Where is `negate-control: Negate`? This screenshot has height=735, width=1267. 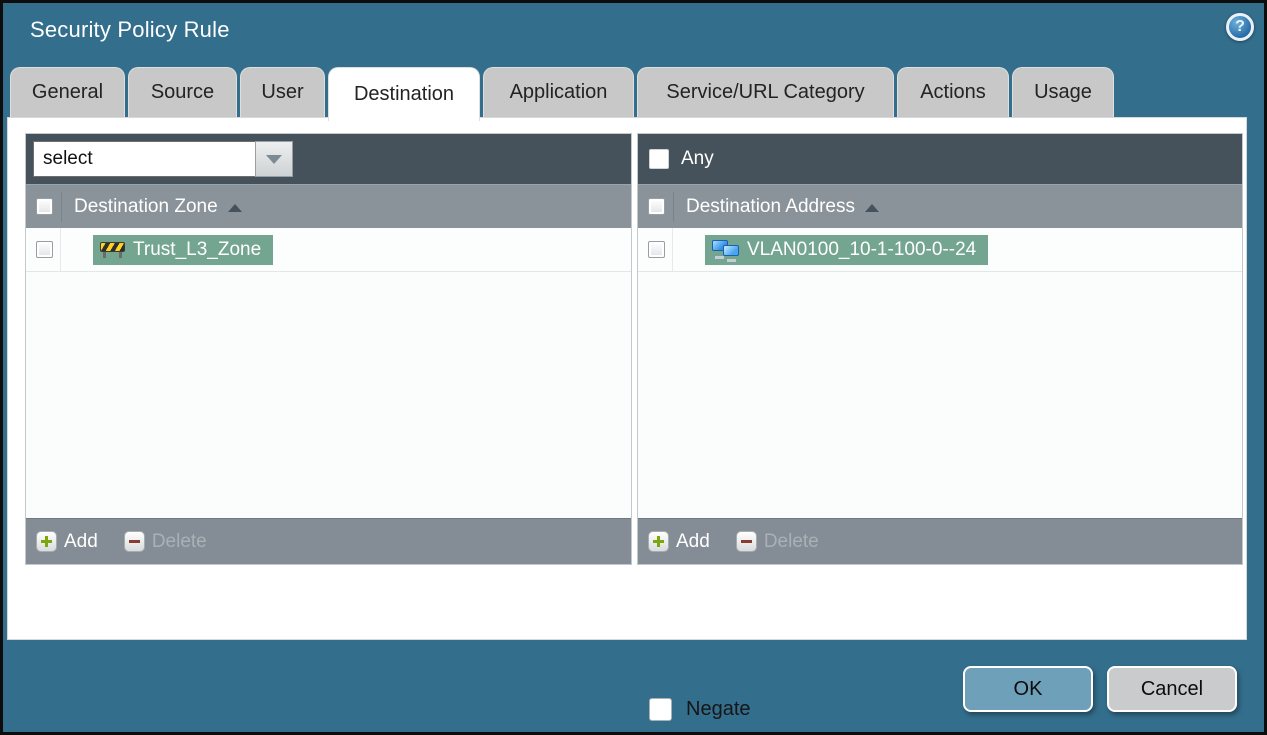 negate-control: Negate is located at coordinates (700, 709).